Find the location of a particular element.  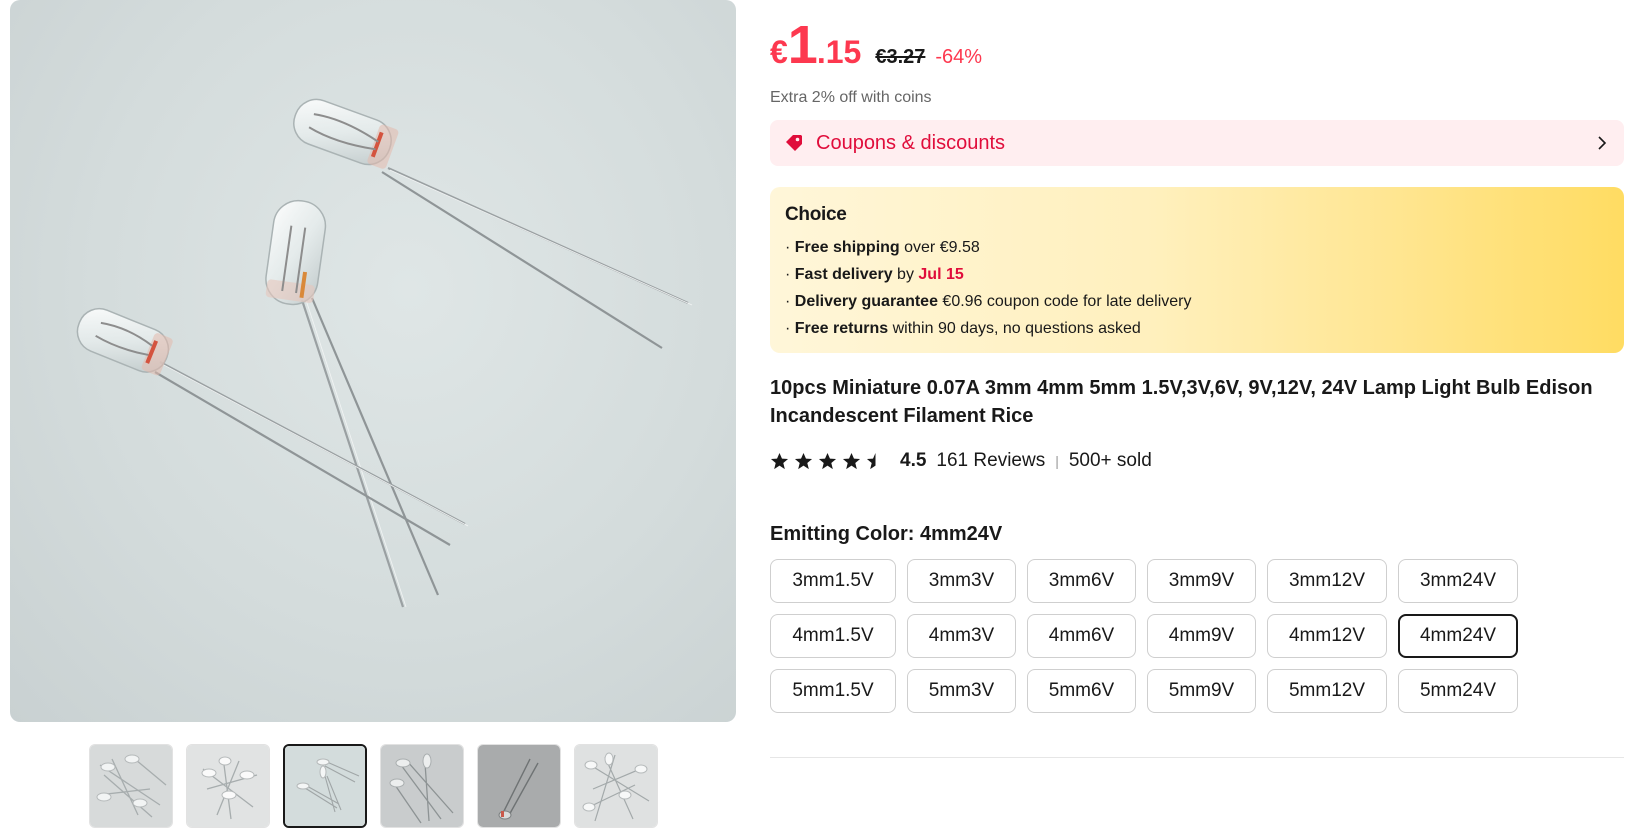

benefit-name: Delivery guarantee is located at coordinates (866, 301).